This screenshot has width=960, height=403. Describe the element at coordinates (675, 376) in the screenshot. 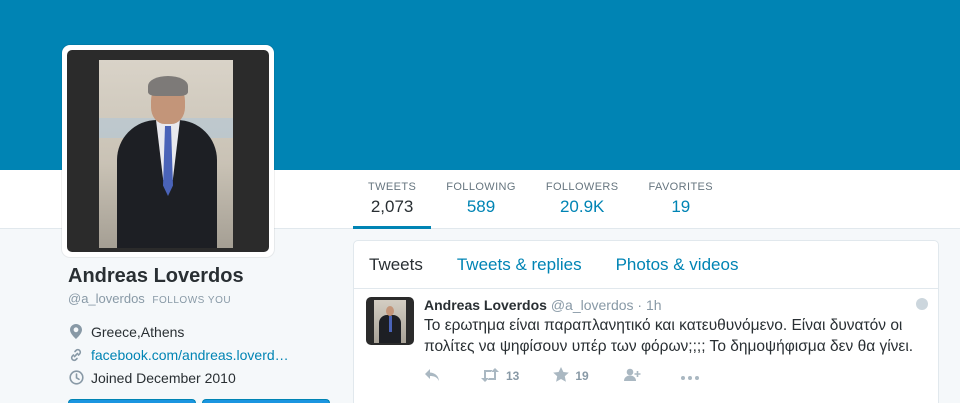

I see `tweet-actions: 13 19` at that location.